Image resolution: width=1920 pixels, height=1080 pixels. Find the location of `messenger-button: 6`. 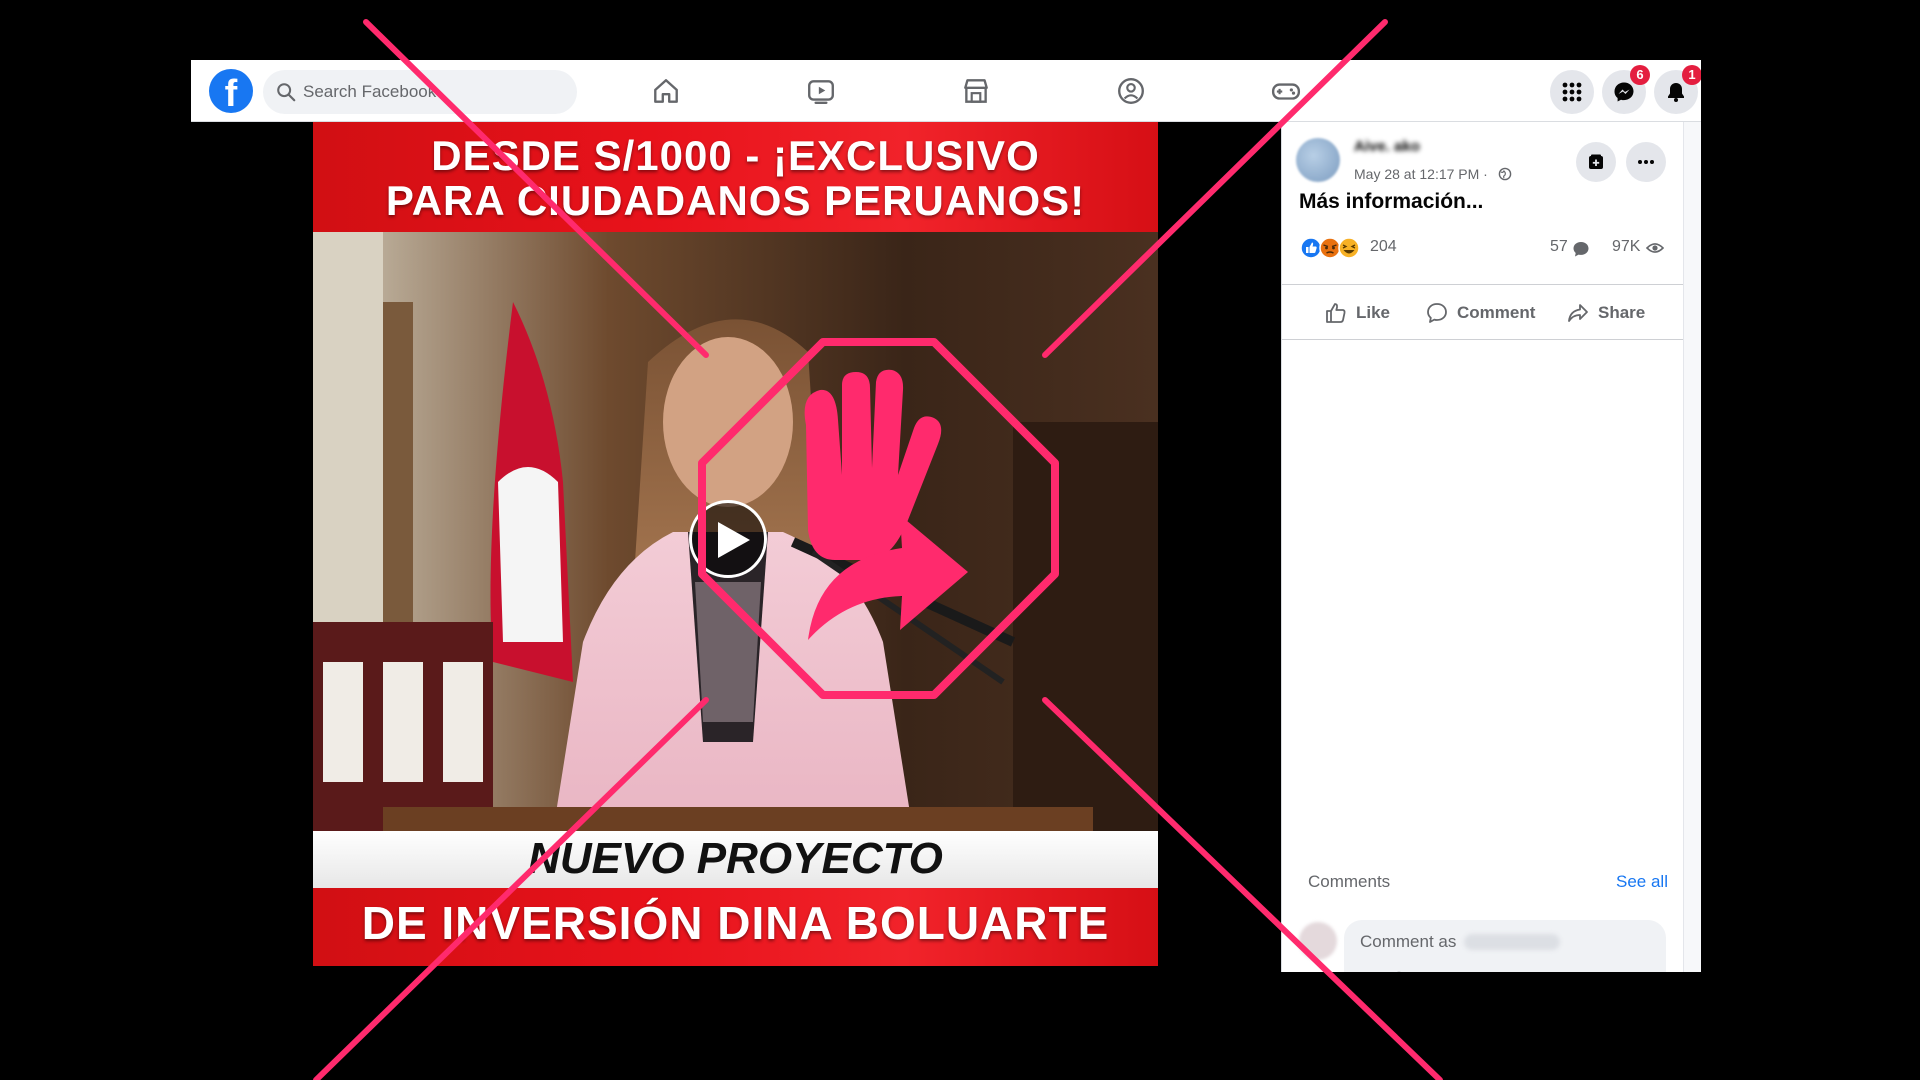

messenger-button: 6 is located at coordinates (1626, 89).